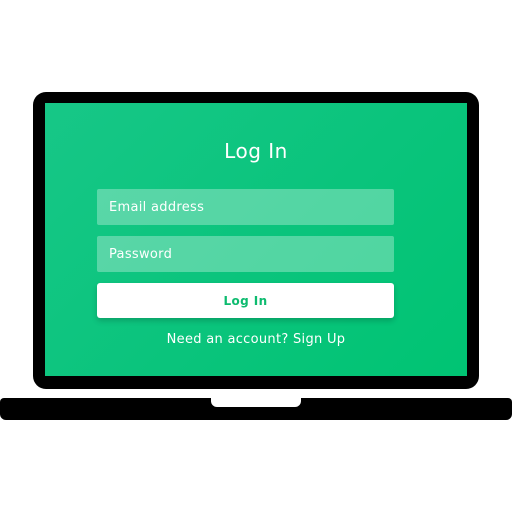  What do you see at coordinates (245, 254) in the screenshot?
I see `password-field: Password` at bounding box center [245, 254].